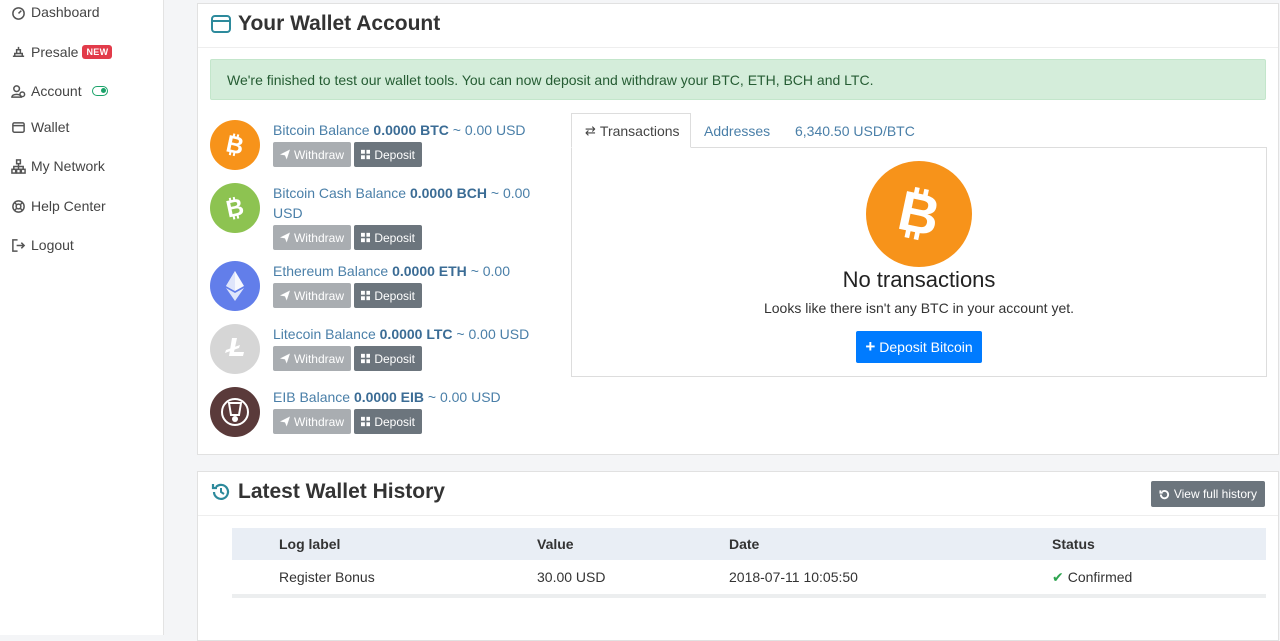 The width and height of the screenshot is (1280, 641). I want to click on sidebar-item-label: Logout, so click(52, 245).